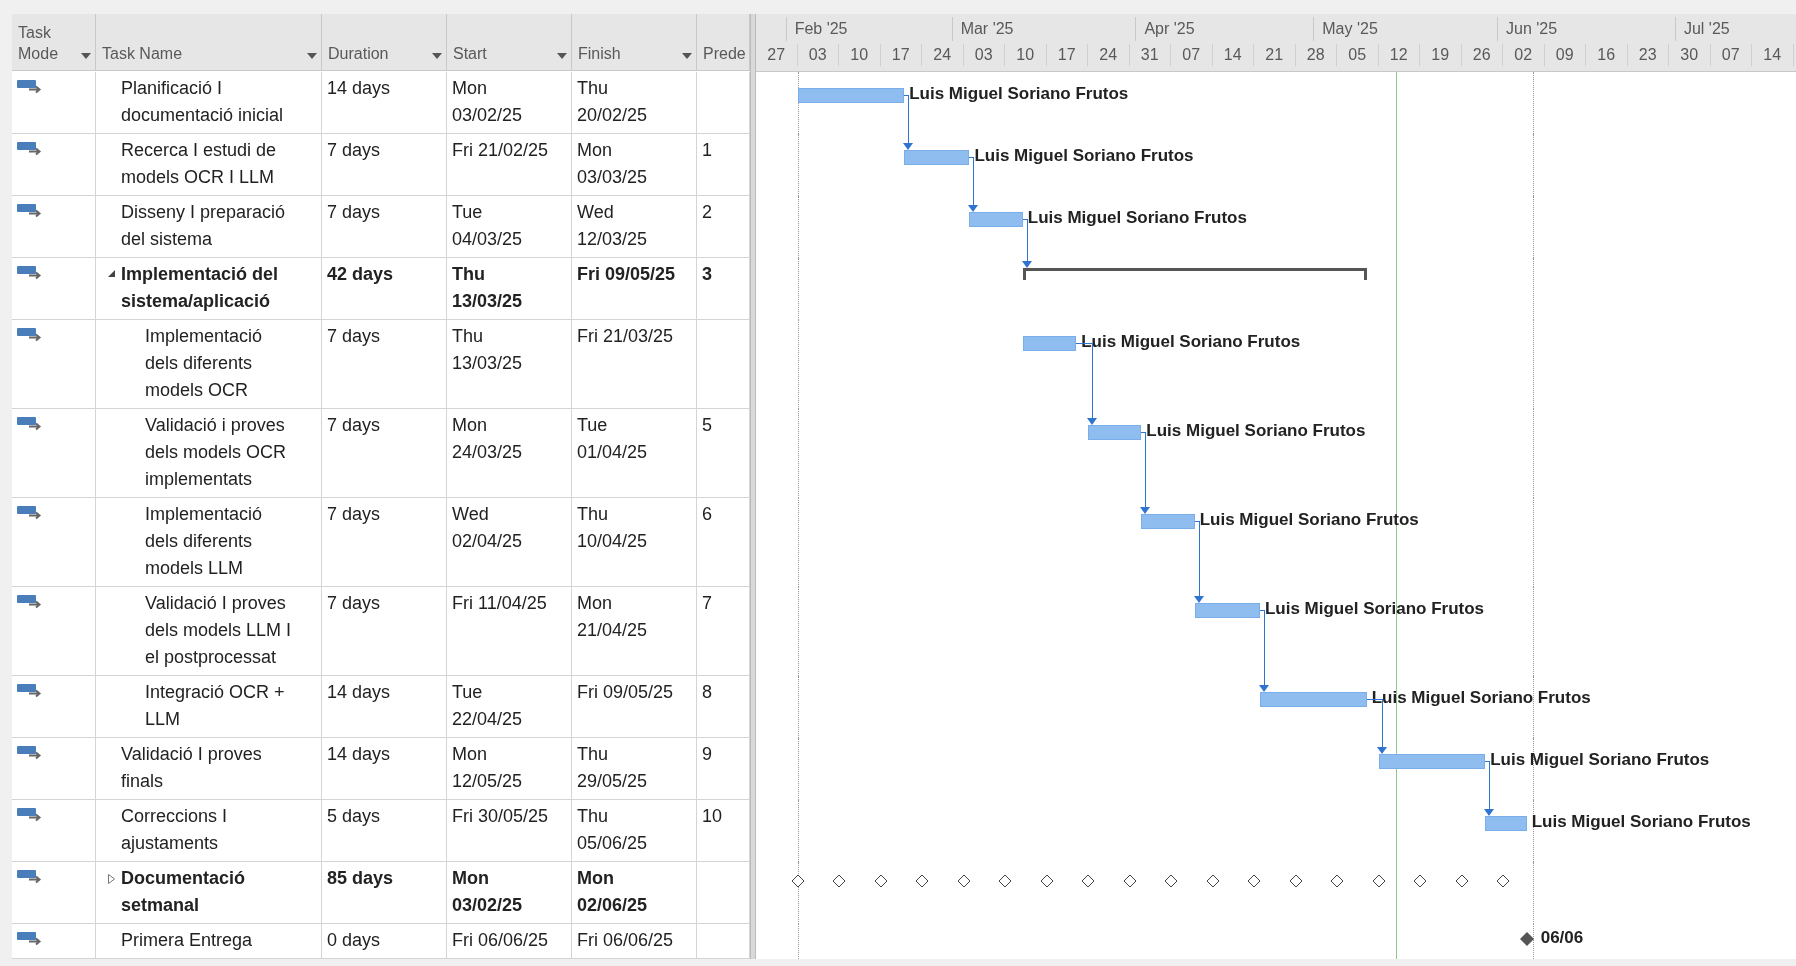 The height and width of the screenshot is (966, 1796). I want to click on week-label: 26, so click(1482, 55).